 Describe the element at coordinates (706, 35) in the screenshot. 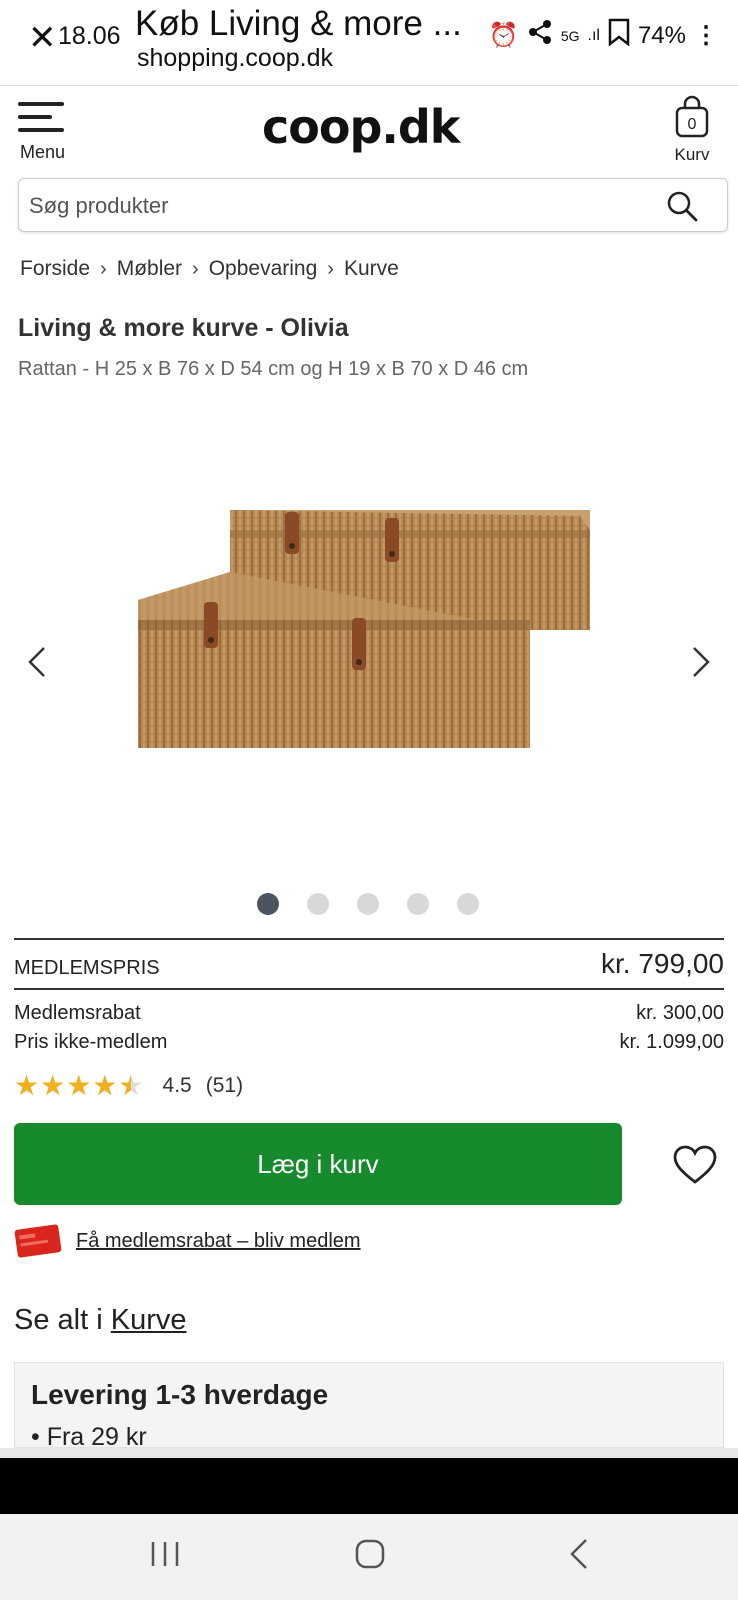

I see `more-options-icon: ⋮` at that location.